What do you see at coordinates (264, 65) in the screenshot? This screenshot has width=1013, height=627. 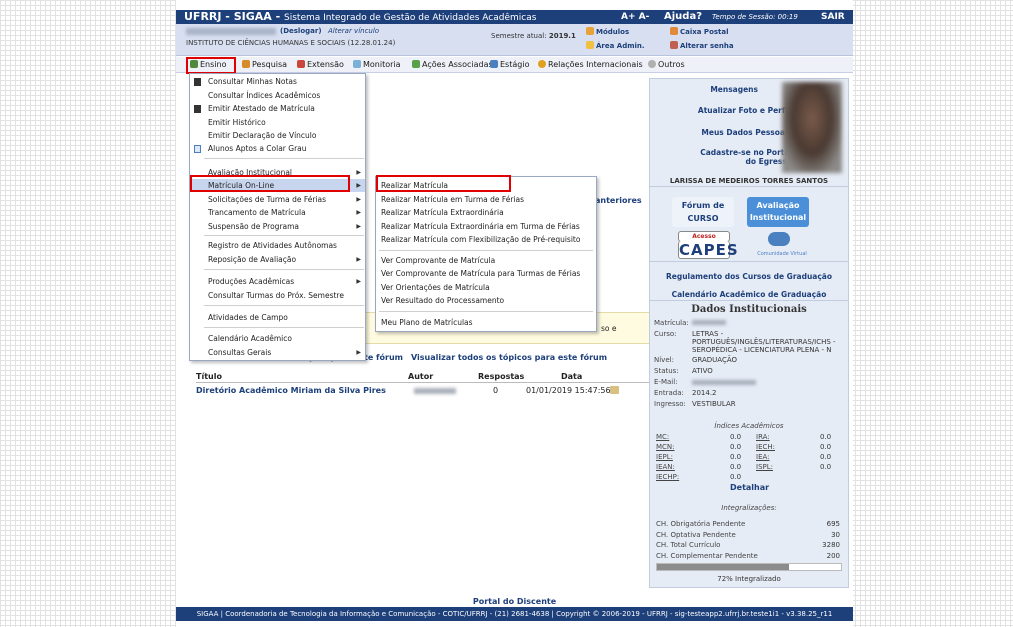 I see `menu-pesquisa: Pesquisa` at bounding box center [264, 65].